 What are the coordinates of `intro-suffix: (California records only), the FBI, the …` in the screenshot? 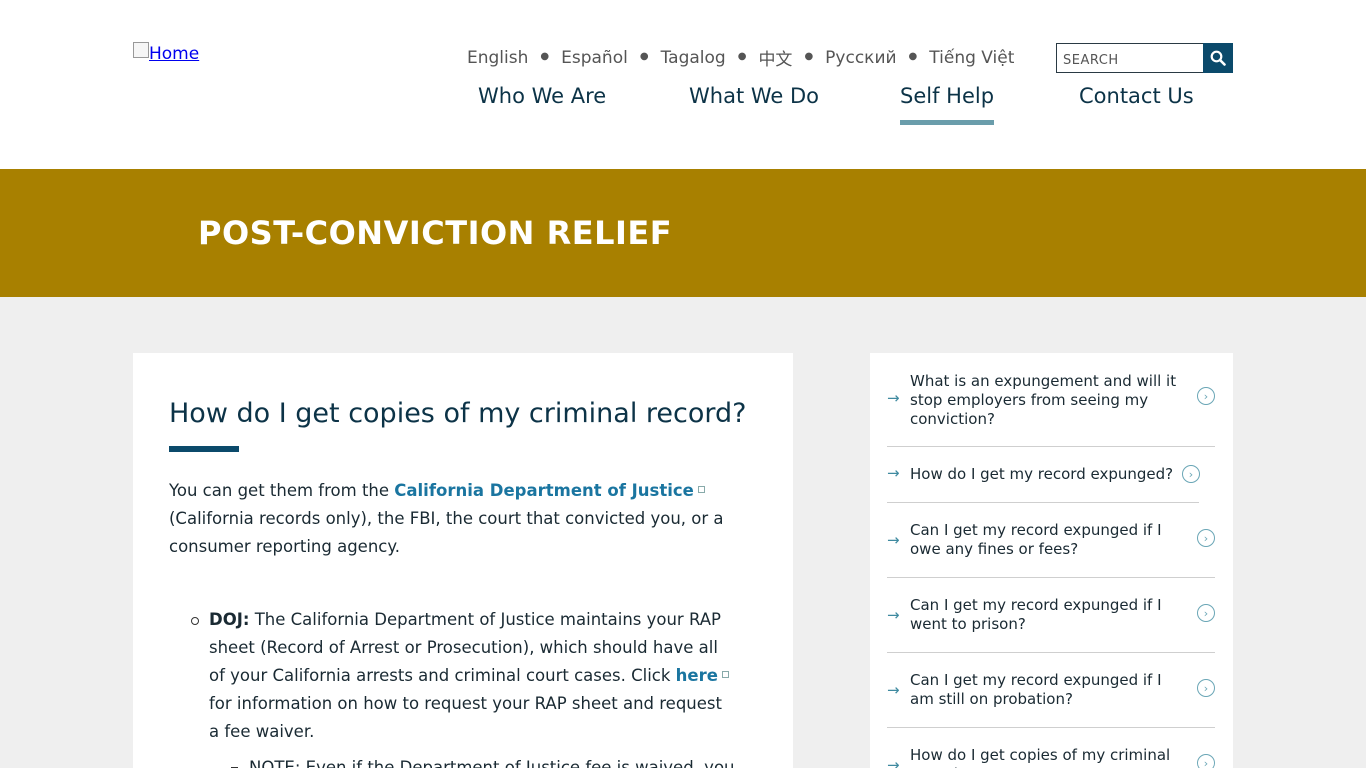 It's located at (446, 532).